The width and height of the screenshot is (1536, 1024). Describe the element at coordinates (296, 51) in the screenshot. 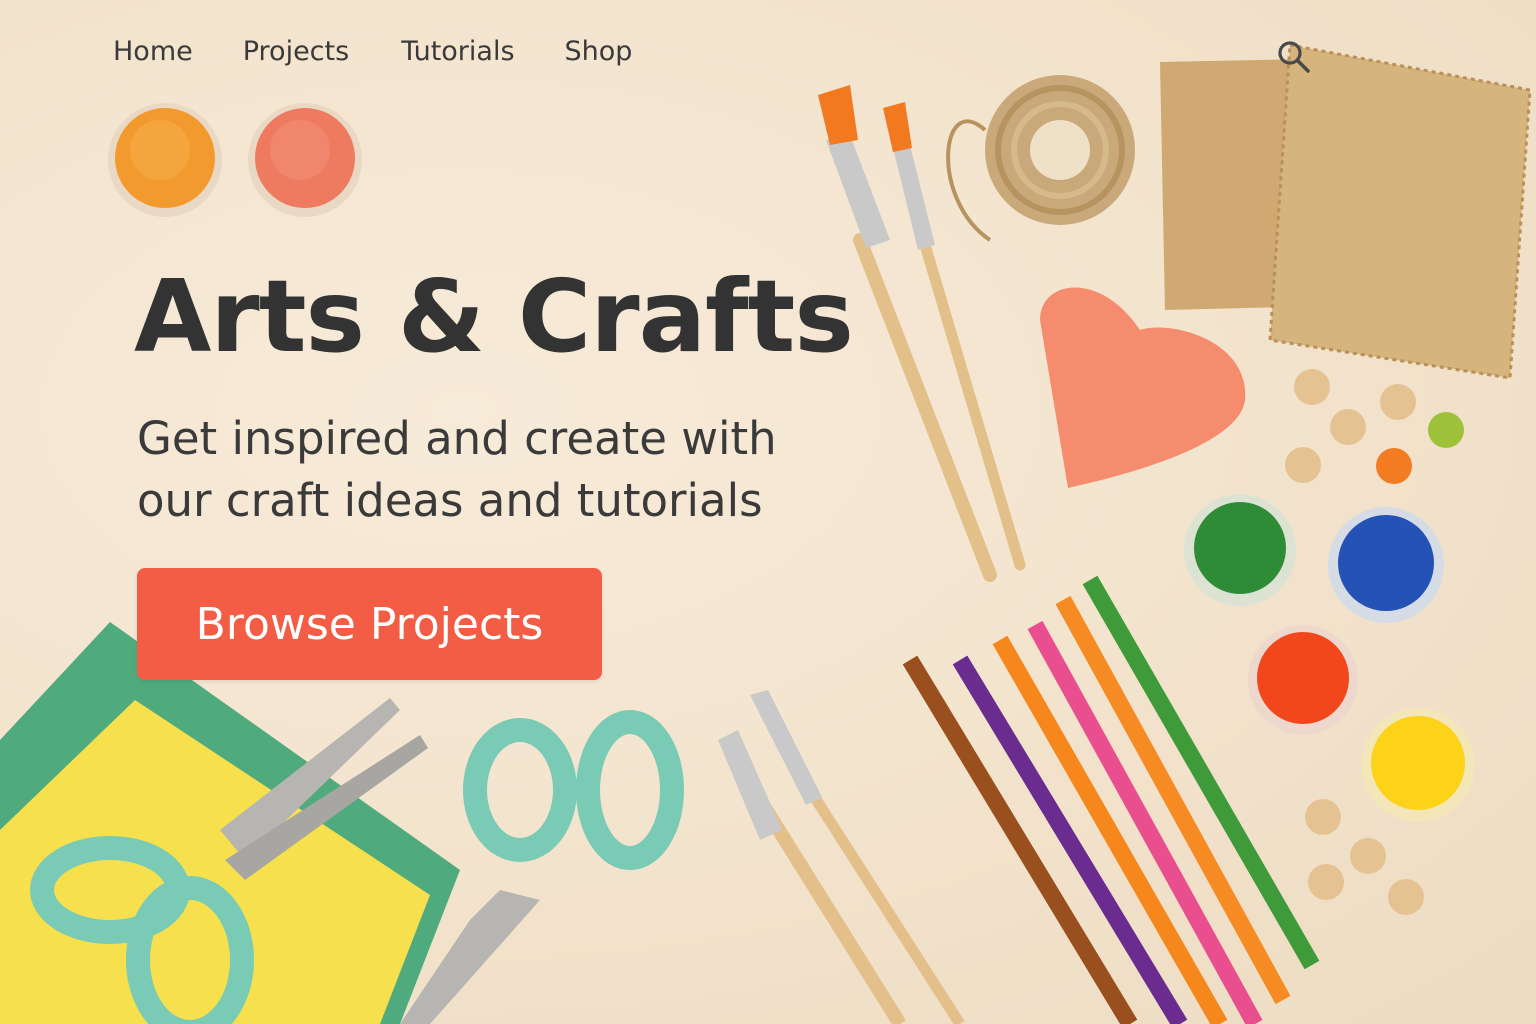

I see `nav-projects: Projects` at that location.